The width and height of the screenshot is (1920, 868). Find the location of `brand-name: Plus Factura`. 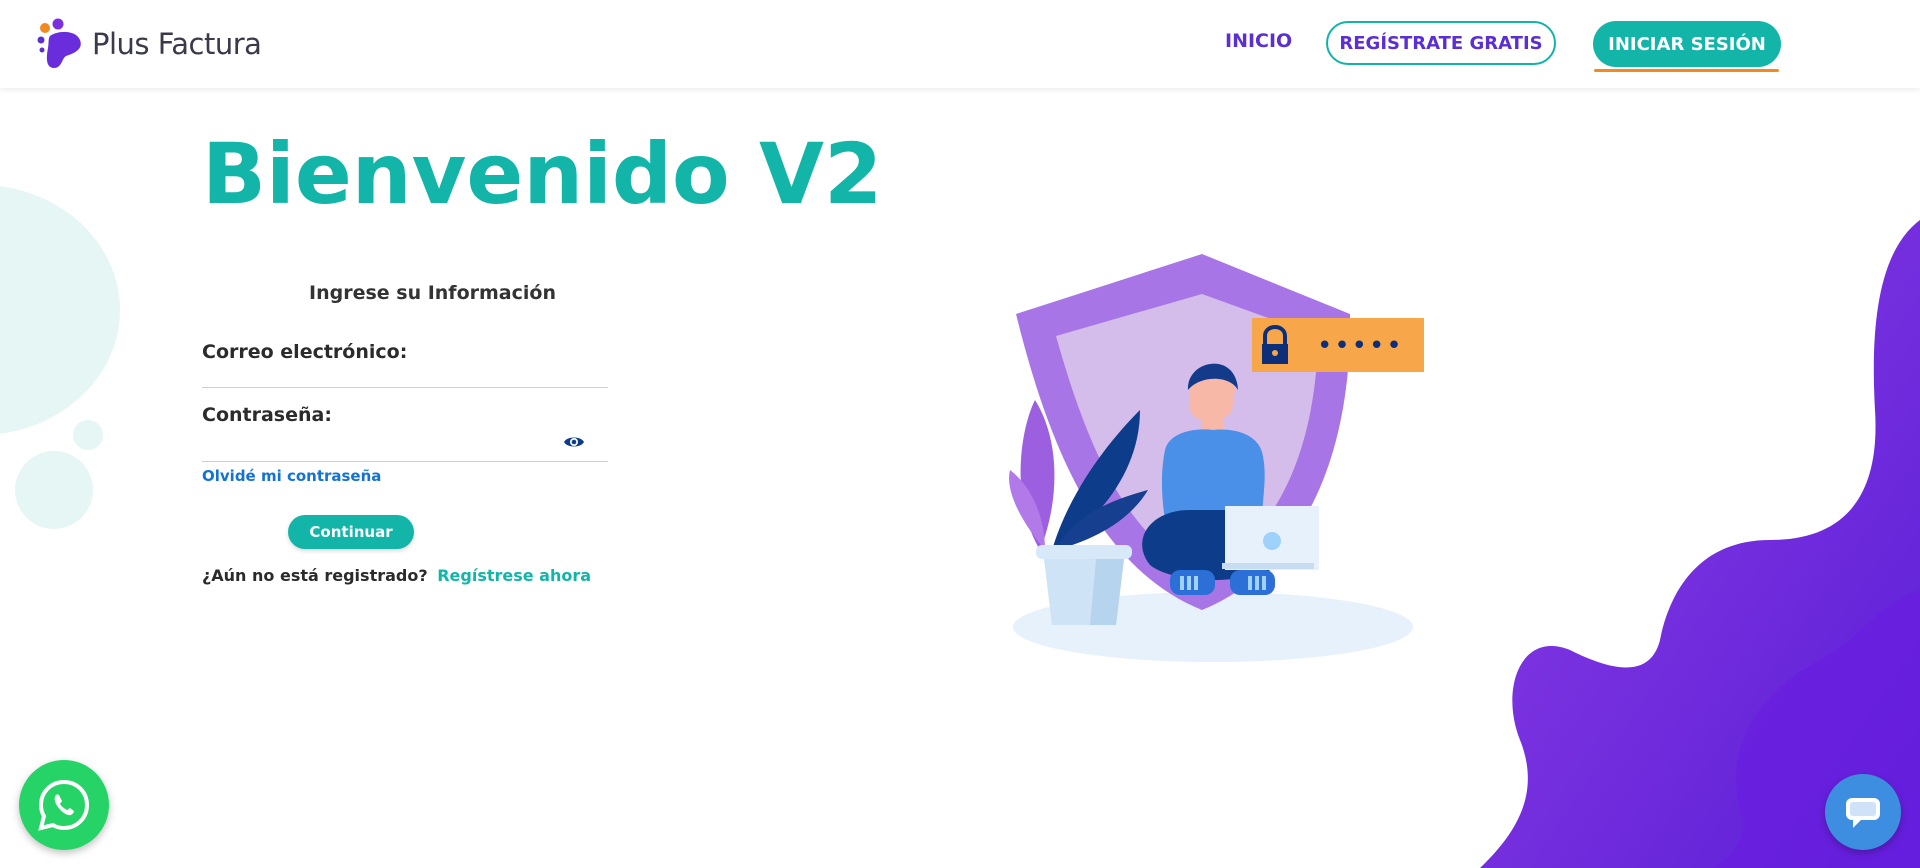

brand-name: Plus Factura is located at coordinates (177, 44).